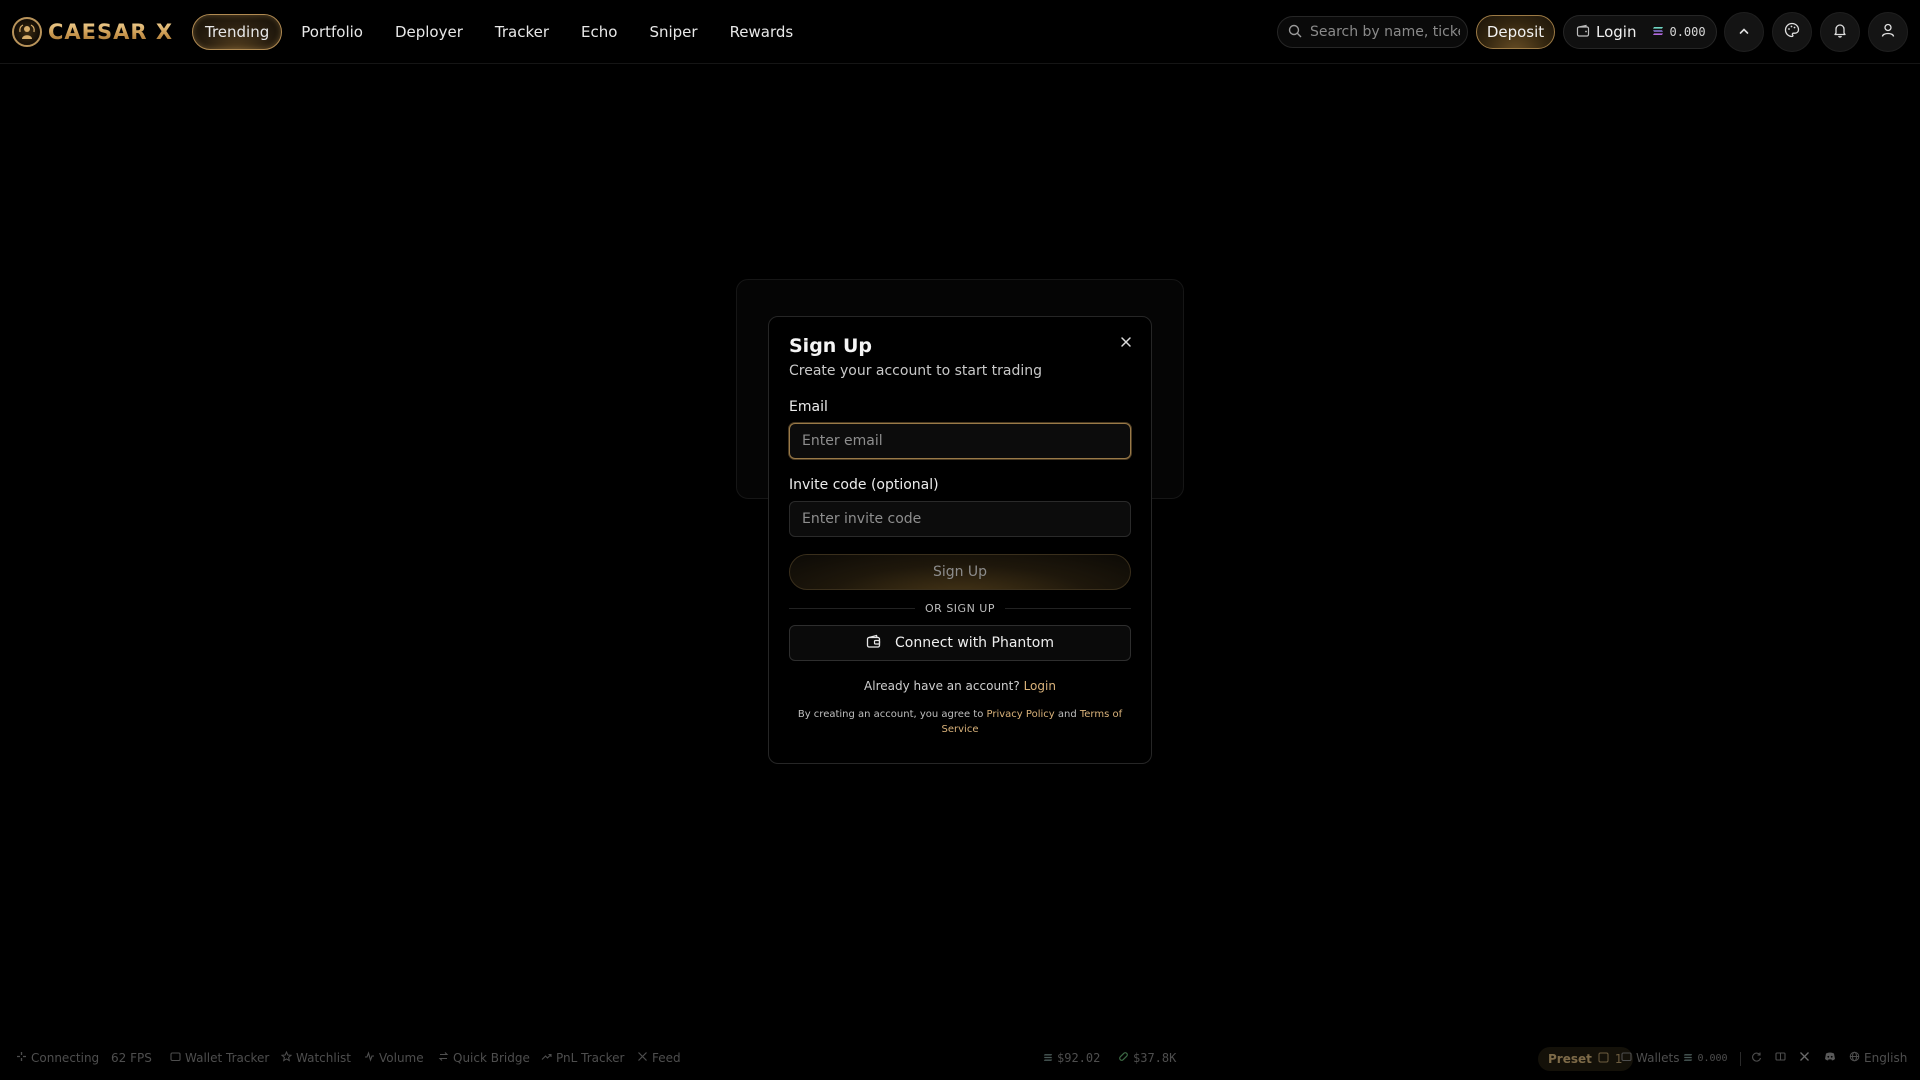 This screenshot has width=1920, height=1080. Describe the element at coordinates (916, 371) in the screenshot. I see `modal-subtitle: Create your account to start trading` at that location.